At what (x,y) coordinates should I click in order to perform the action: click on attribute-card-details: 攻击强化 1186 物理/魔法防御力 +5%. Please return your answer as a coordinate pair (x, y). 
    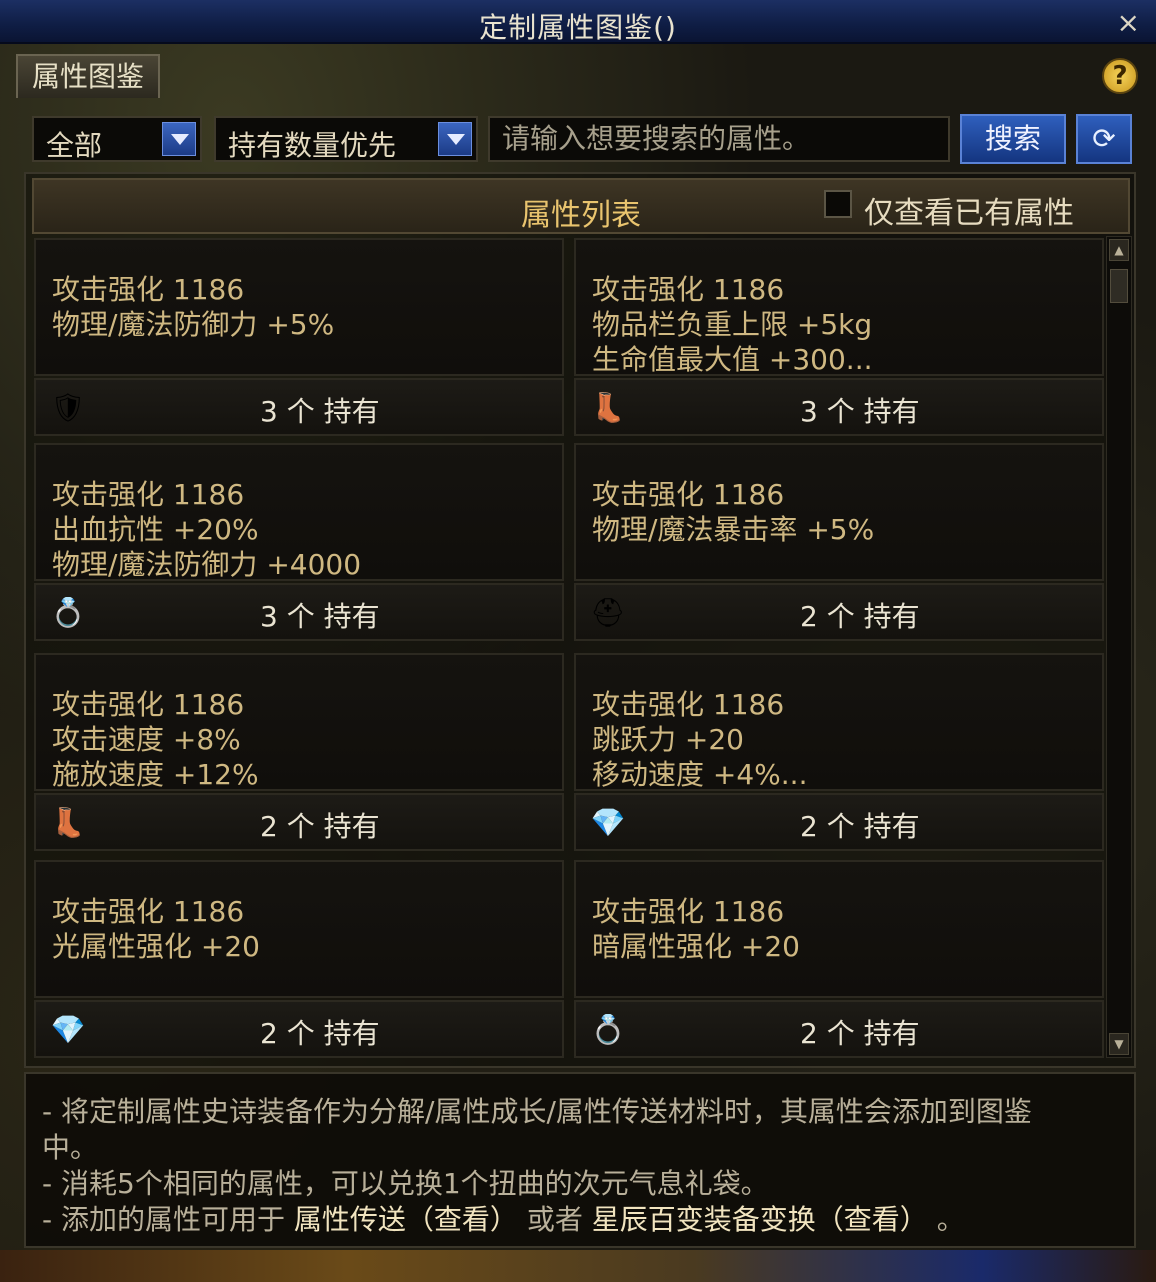
    Looking at the image, I should click on (299, 307).